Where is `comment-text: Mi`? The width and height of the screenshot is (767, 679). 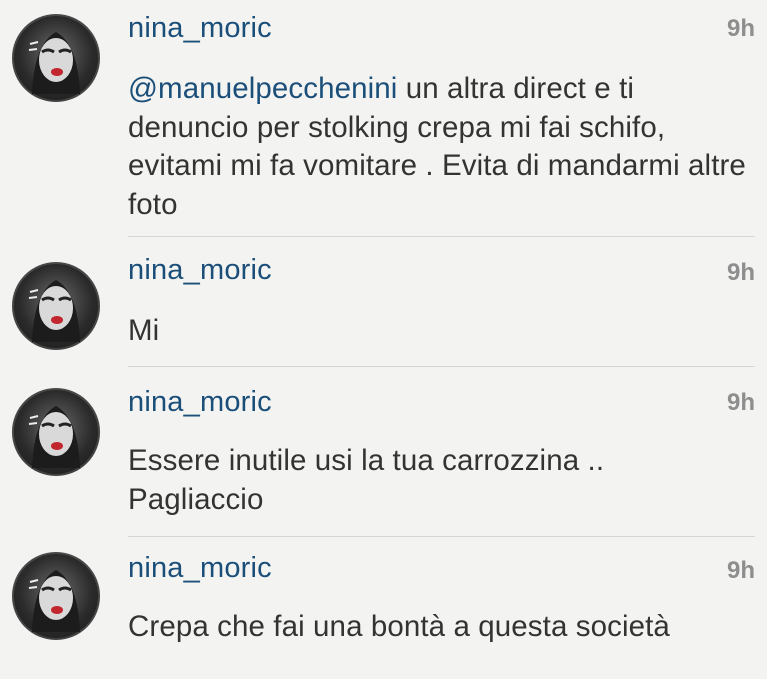
comment-text: Mi is located at coordinates (144, 330).